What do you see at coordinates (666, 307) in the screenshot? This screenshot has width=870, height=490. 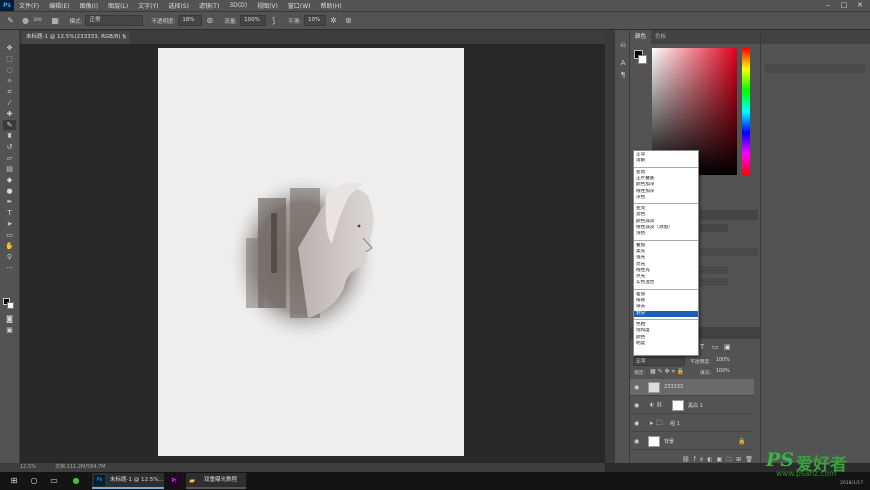 I see `blend-mode-option: 减去` at bounding box center [666, 307].